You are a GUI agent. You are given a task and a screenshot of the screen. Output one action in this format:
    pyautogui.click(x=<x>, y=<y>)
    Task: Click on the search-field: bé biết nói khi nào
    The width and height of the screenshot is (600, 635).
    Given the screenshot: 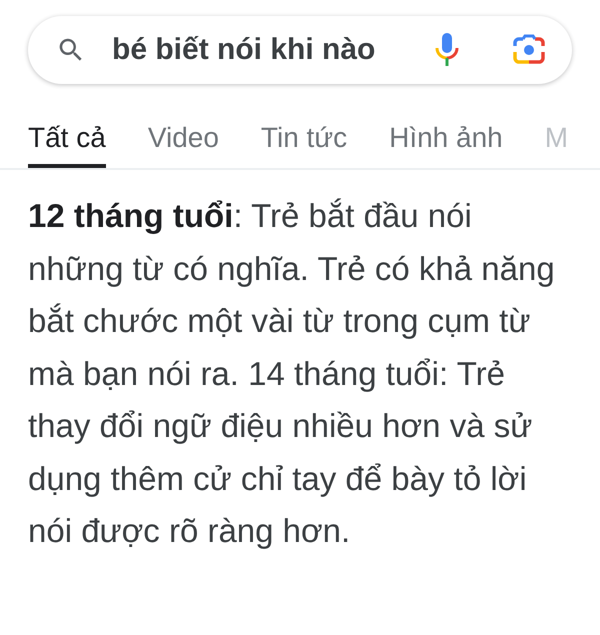 What is the action you would take?
    pyautogui.click(x=300, y=50)
    